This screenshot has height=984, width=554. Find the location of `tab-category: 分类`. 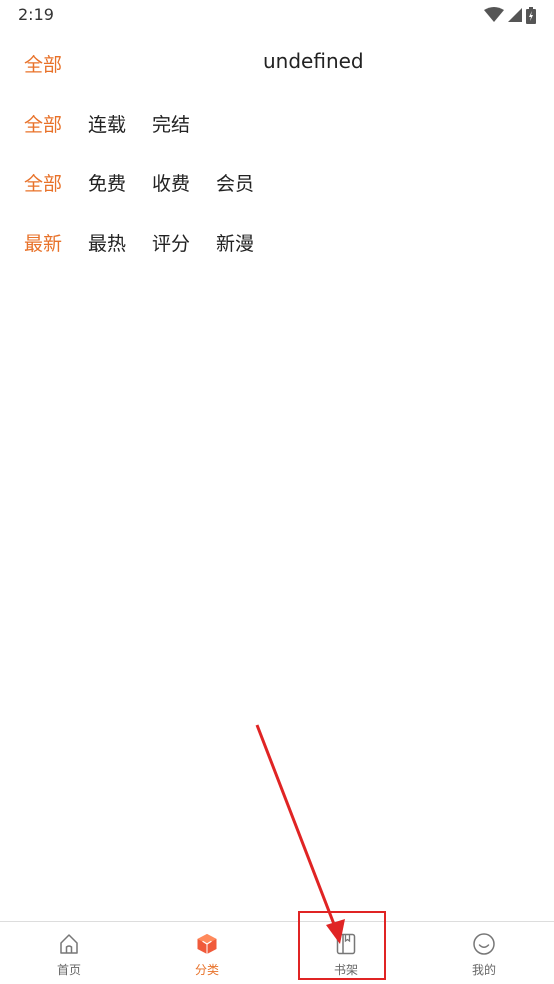

tab-category: 分类 is located at coordinates (207, 953).